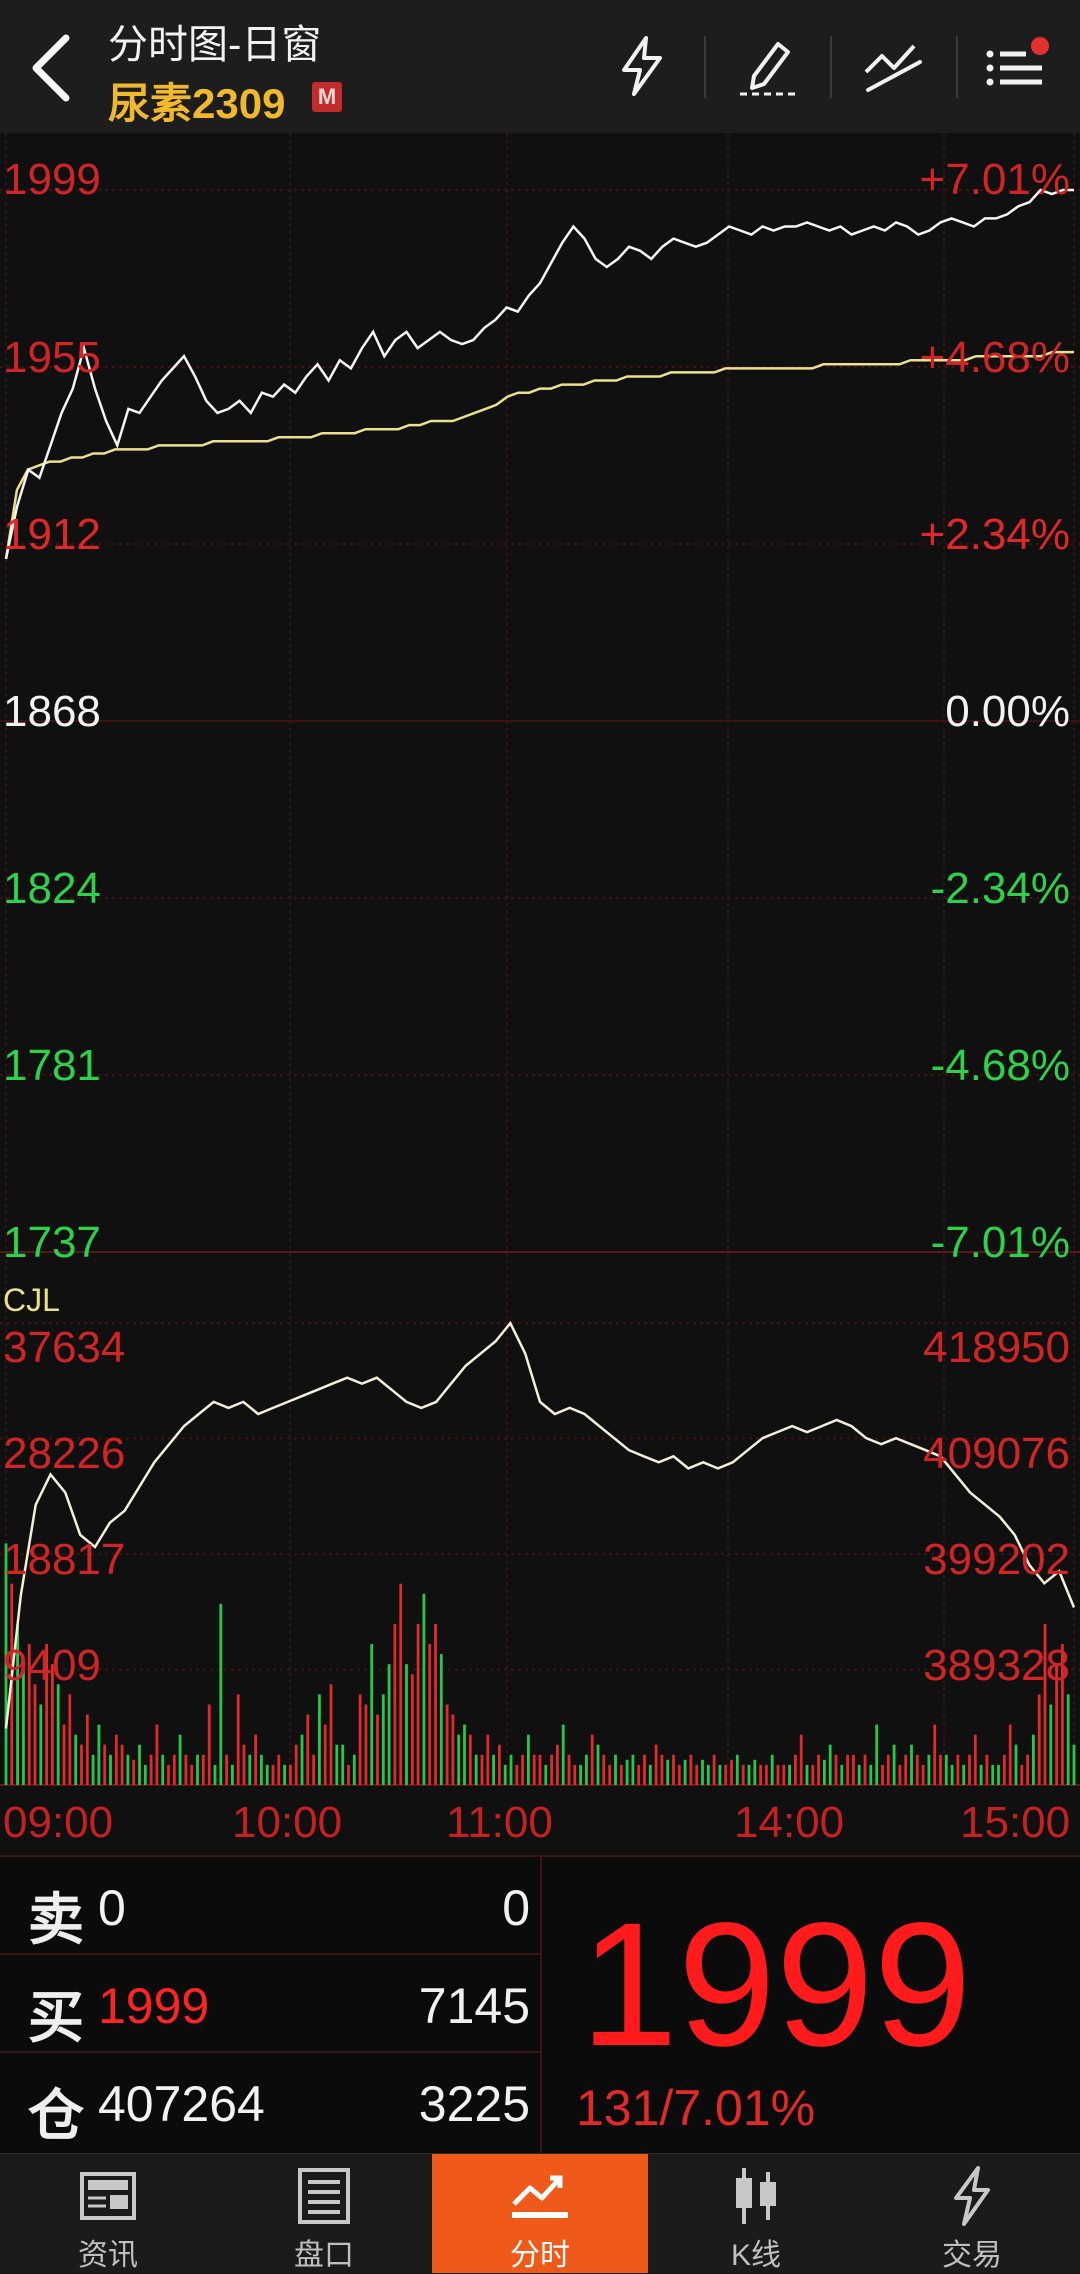  What do you see at coordinates (52, 534) in the screenshot?
I see `price-axis-label: 1912` at bounding box center [52, 534].